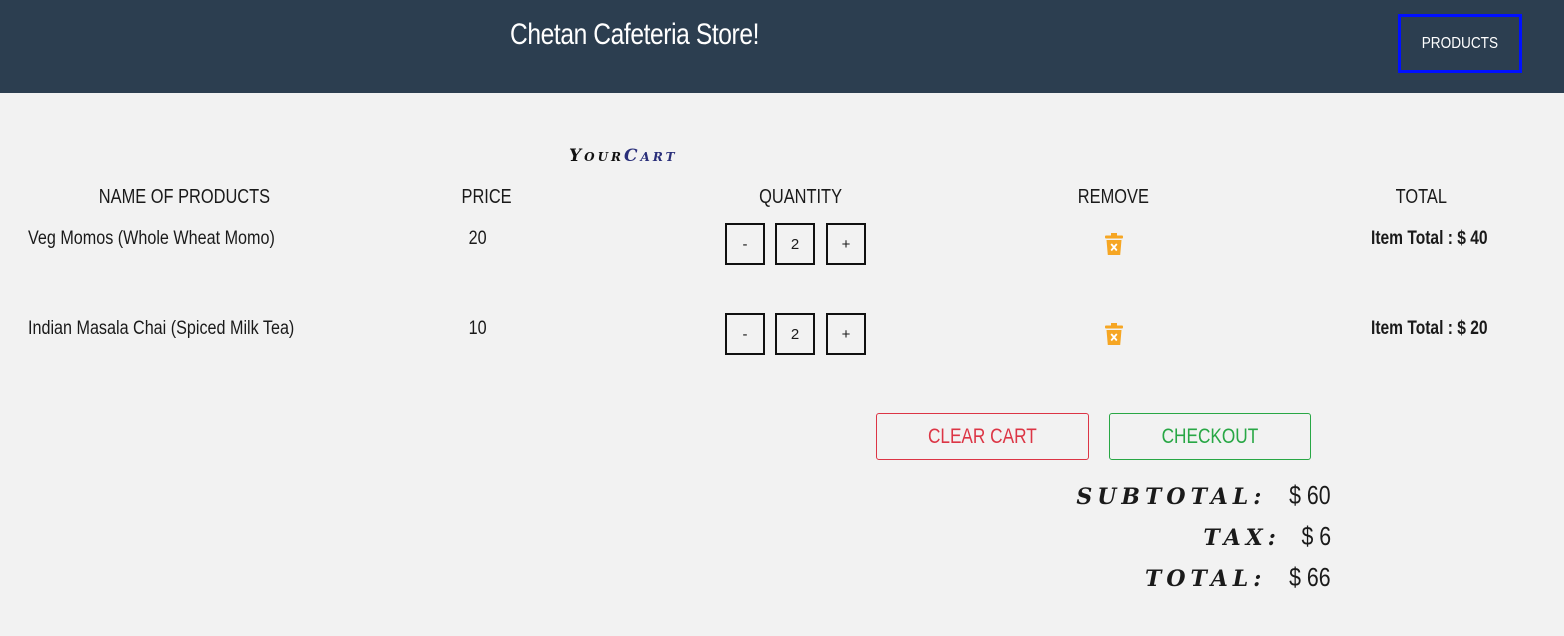 The height and width of the screenshot is (636, 1564). I want to click on subtotal-row: Subtotal: $ 60, so click(1203, 495).